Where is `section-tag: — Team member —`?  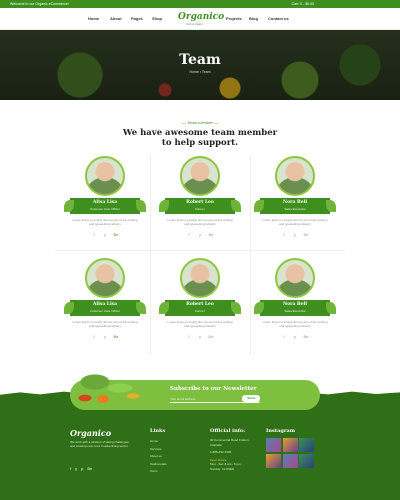 section-tag: — Team member — is located at coordinates (200, 122).